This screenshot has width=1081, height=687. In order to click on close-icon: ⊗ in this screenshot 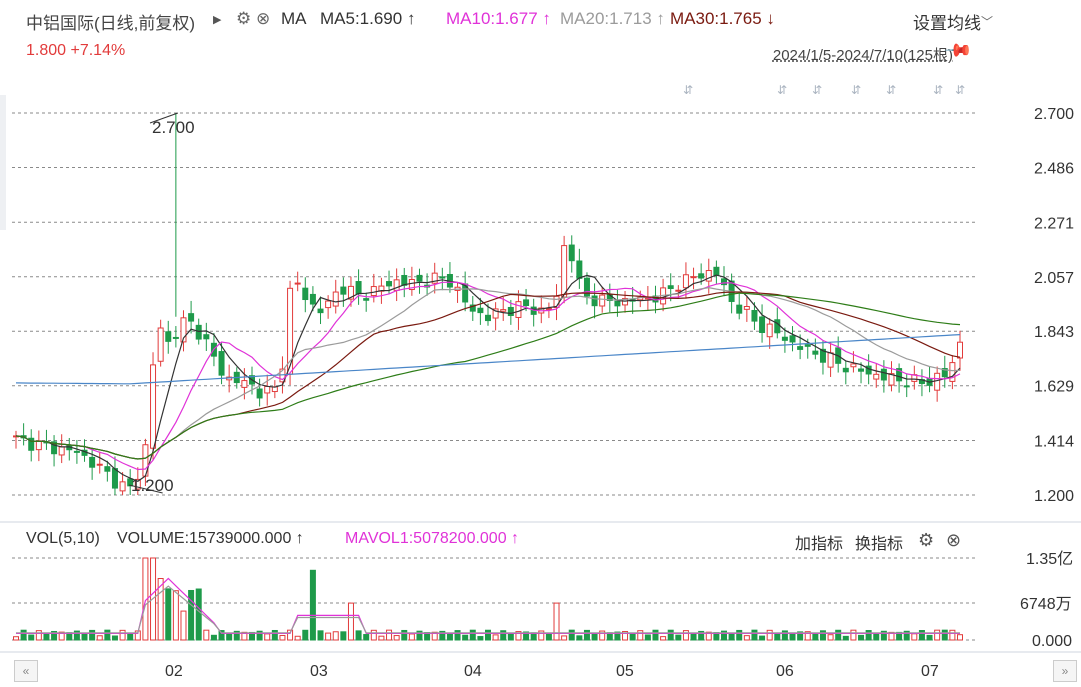, I will do `click(953, 540)`.